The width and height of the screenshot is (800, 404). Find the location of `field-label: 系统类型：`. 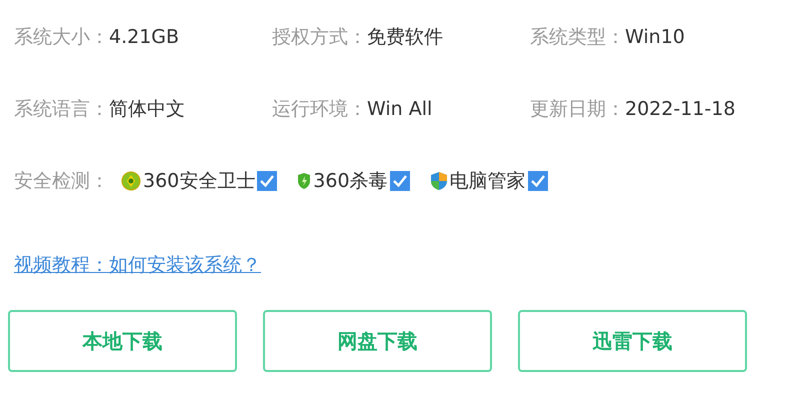

field-label: 系统类型： is located at coordinates (577, 37).